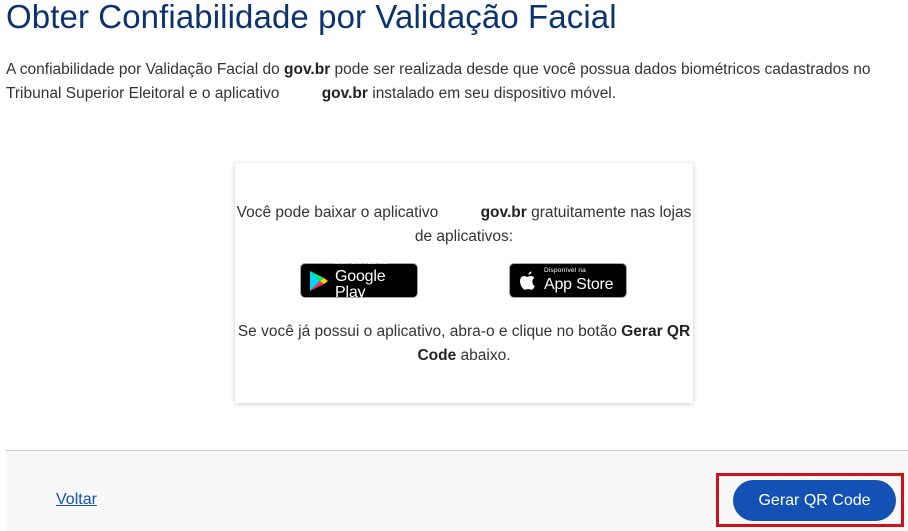 Image resolution: width=908 pixels, height=531 pixels. Describe the element at coordinates (503, 212) in the screenshot. I see `download-brand: gov.br` at that location.